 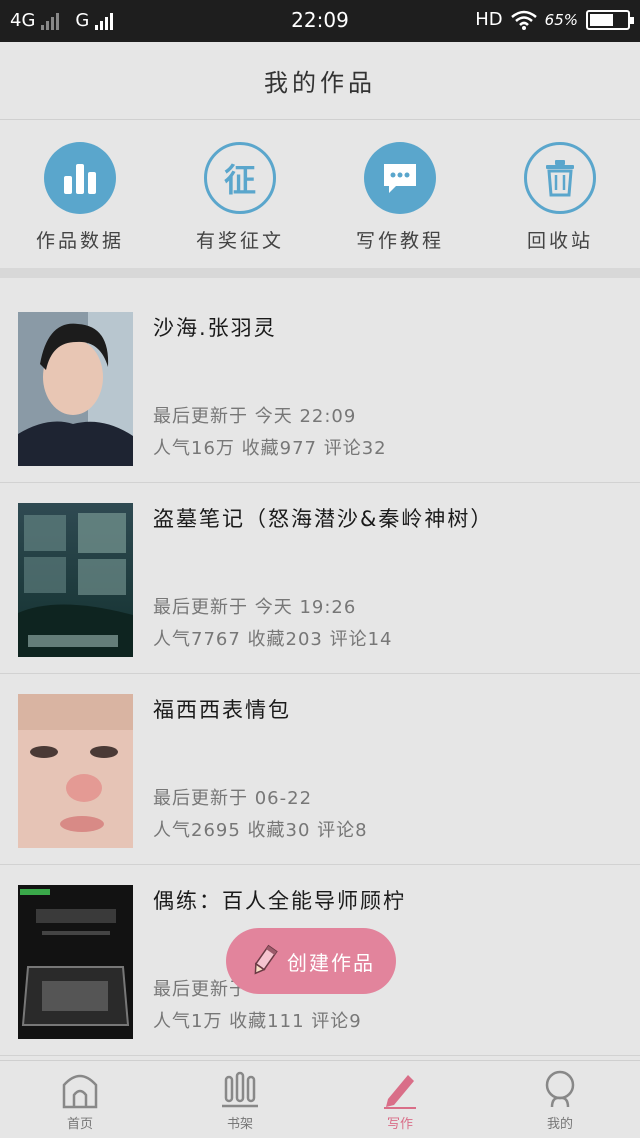 What do you see at coordinates (240, 1089) in the screenshot?
I see `bookshelf-icon` at bounding box center [240, 1089].